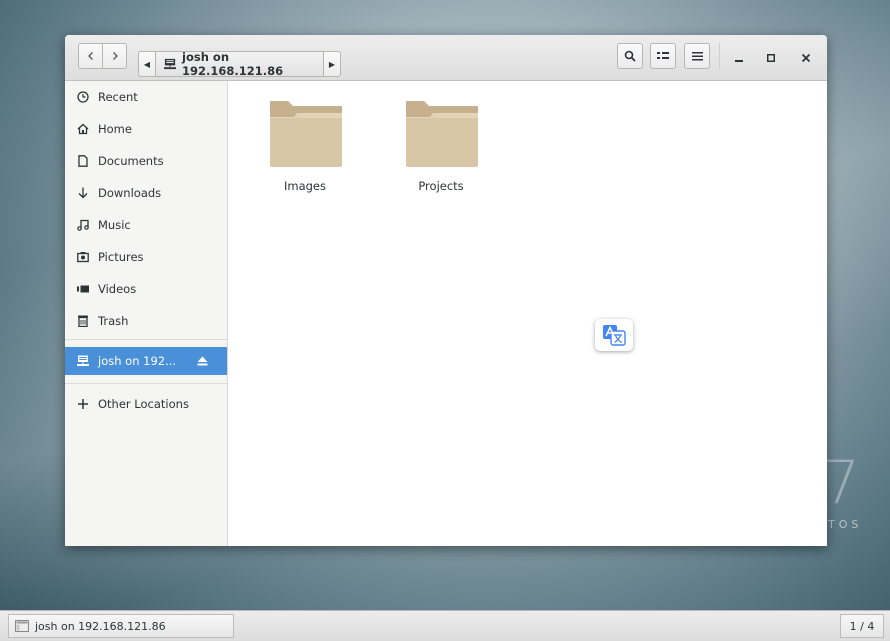 The height and width of the screenshot is (641, 890). I want to click on triangle-left-icon: ◀, so click(147, 64).